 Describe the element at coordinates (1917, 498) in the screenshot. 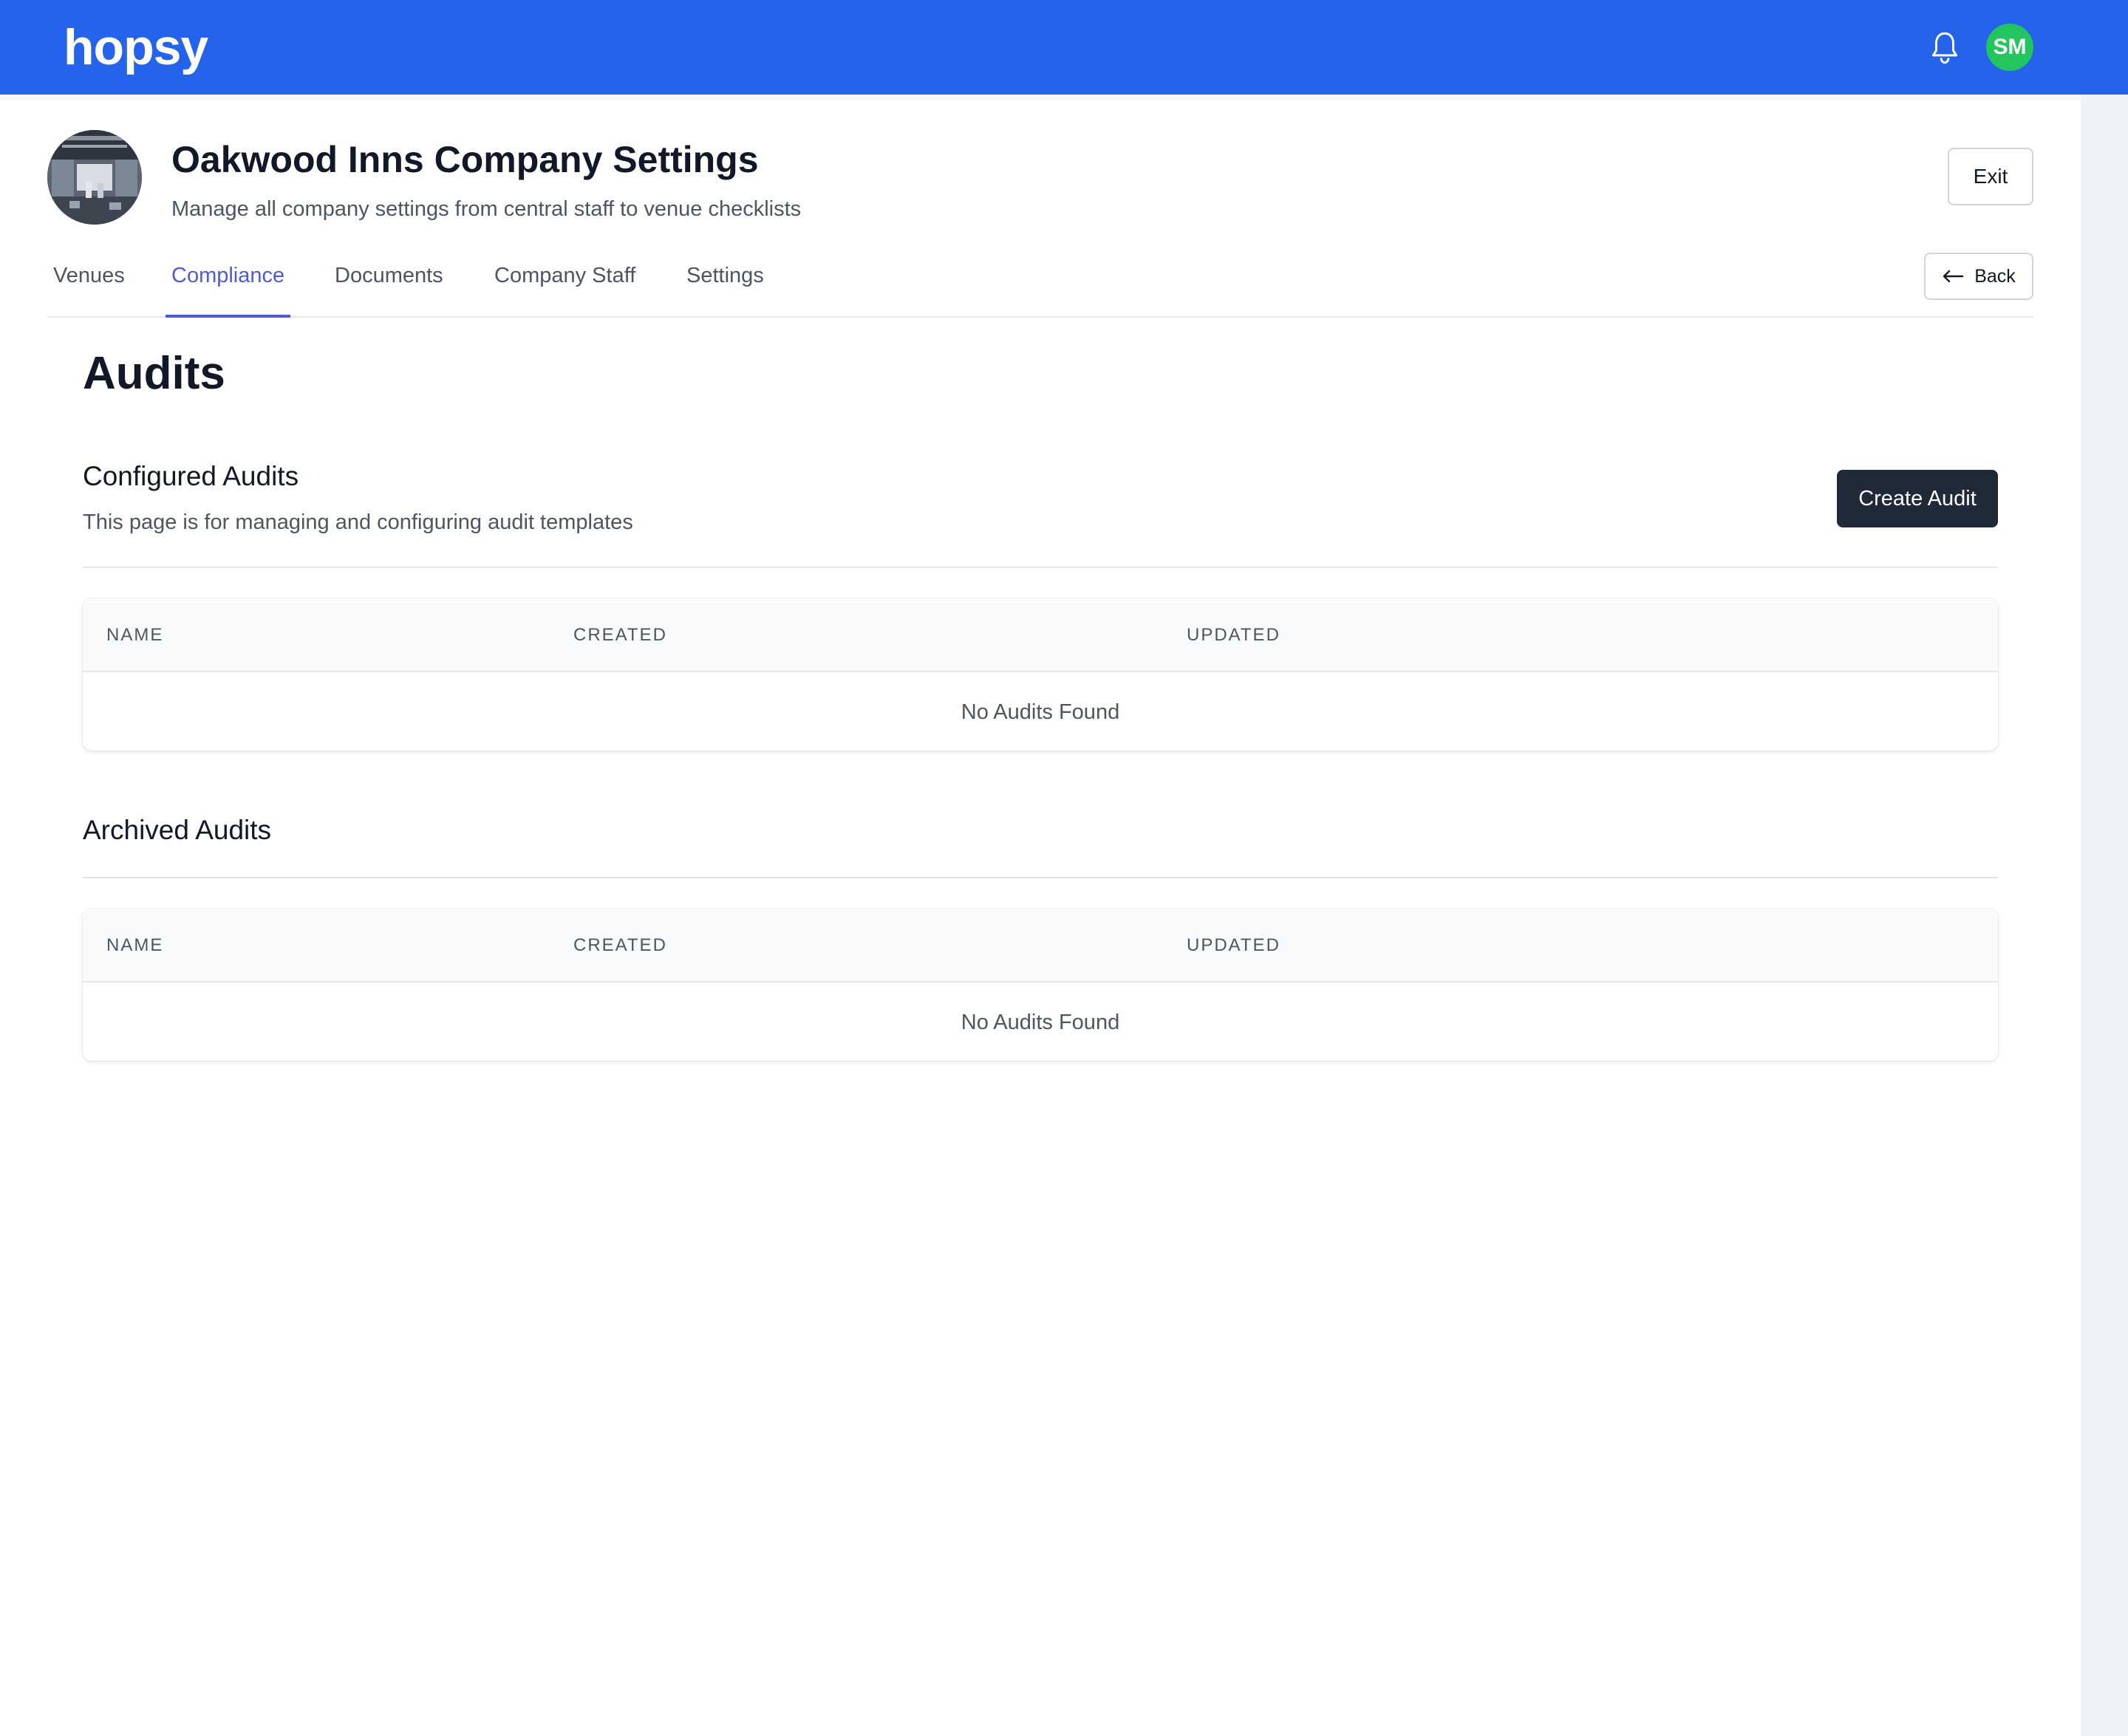

I see `create-audit-button: Create Audit` at that location.